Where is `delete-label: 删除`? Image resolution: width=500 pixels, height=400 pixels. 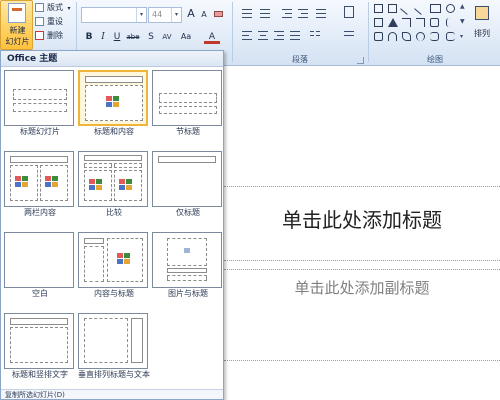
delete-label: 删除 is located at coordinates (55, 35).